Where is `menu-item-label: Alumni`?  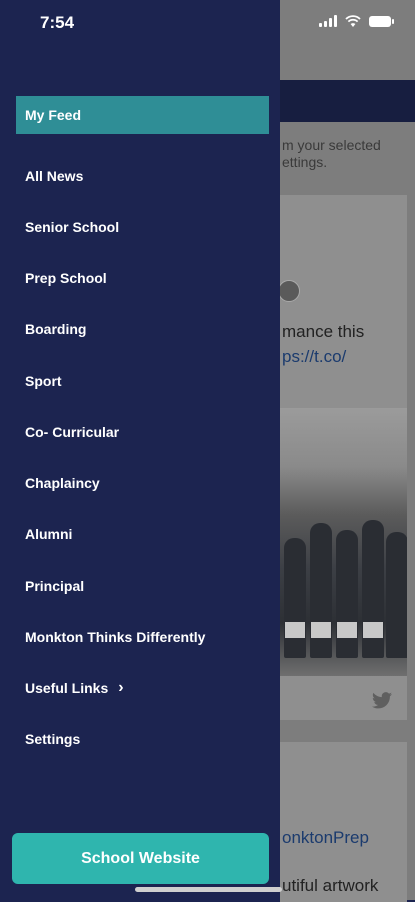
menu-item-label: Alumni is located at coordinates (49, 534).